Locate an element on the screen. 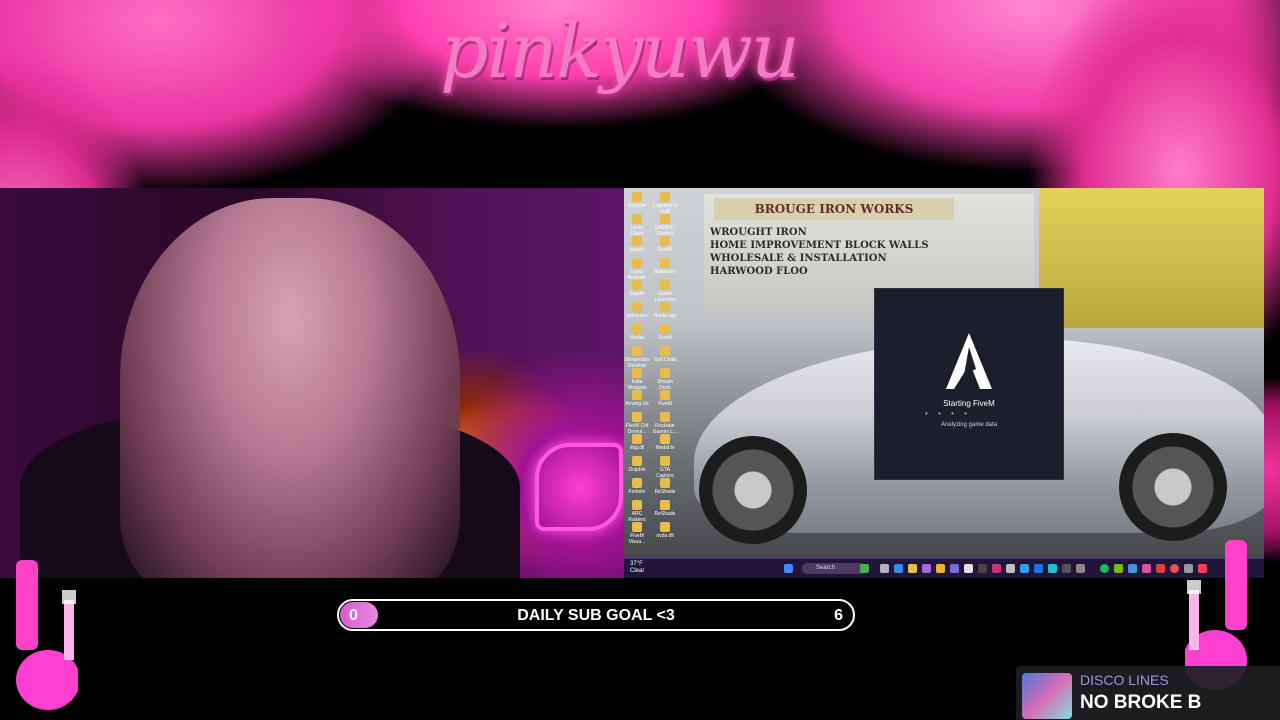 This screenshot has width=1280, height=720. desktop-icon: Insta Wrapper is located at coordinates (637, 379).